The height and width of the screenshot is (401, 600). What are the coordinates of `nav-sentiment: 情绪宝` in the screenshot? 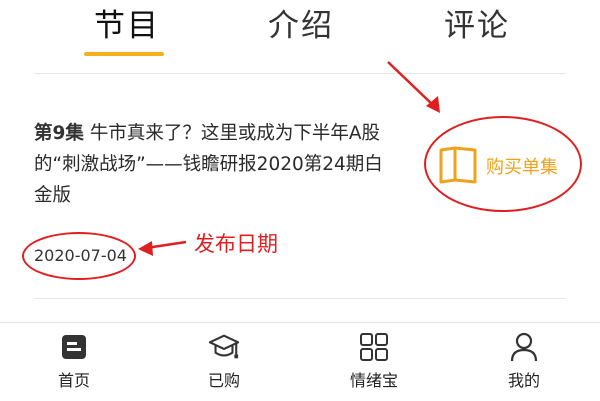 It's located at (374, 361).